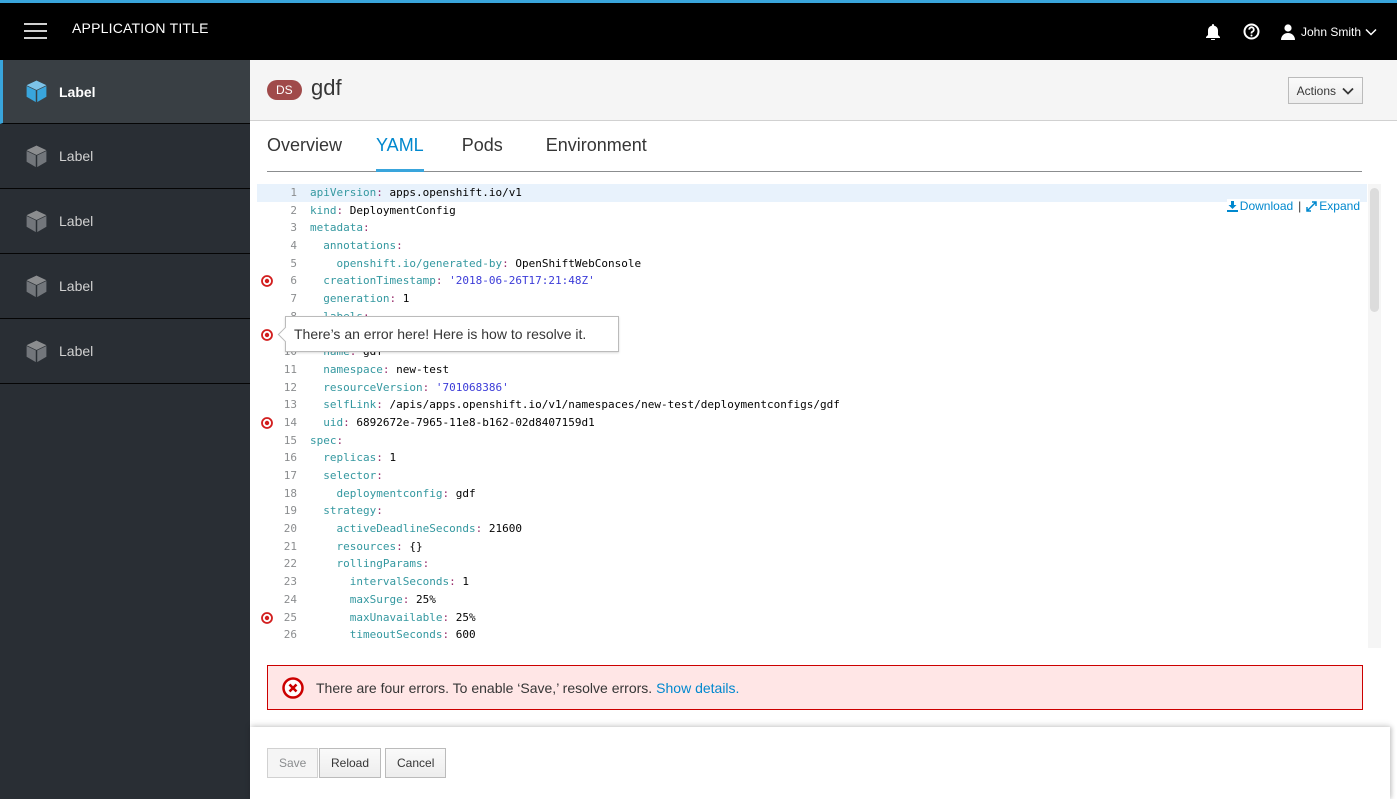  What do you see at coordinates (283, 423) in the screenshot?
I see `line-number: 14` at bounding box center [283, 423].